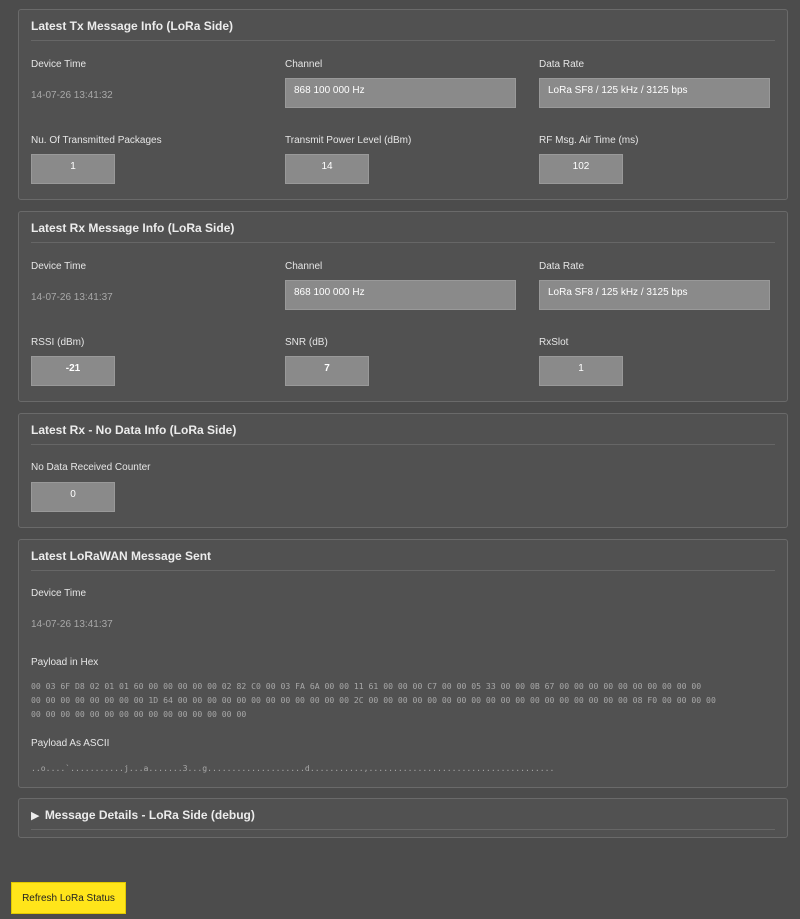  I want to click on rx-panel-title: Latest Rx Message Info (LoRa Side), so click(133, 228).